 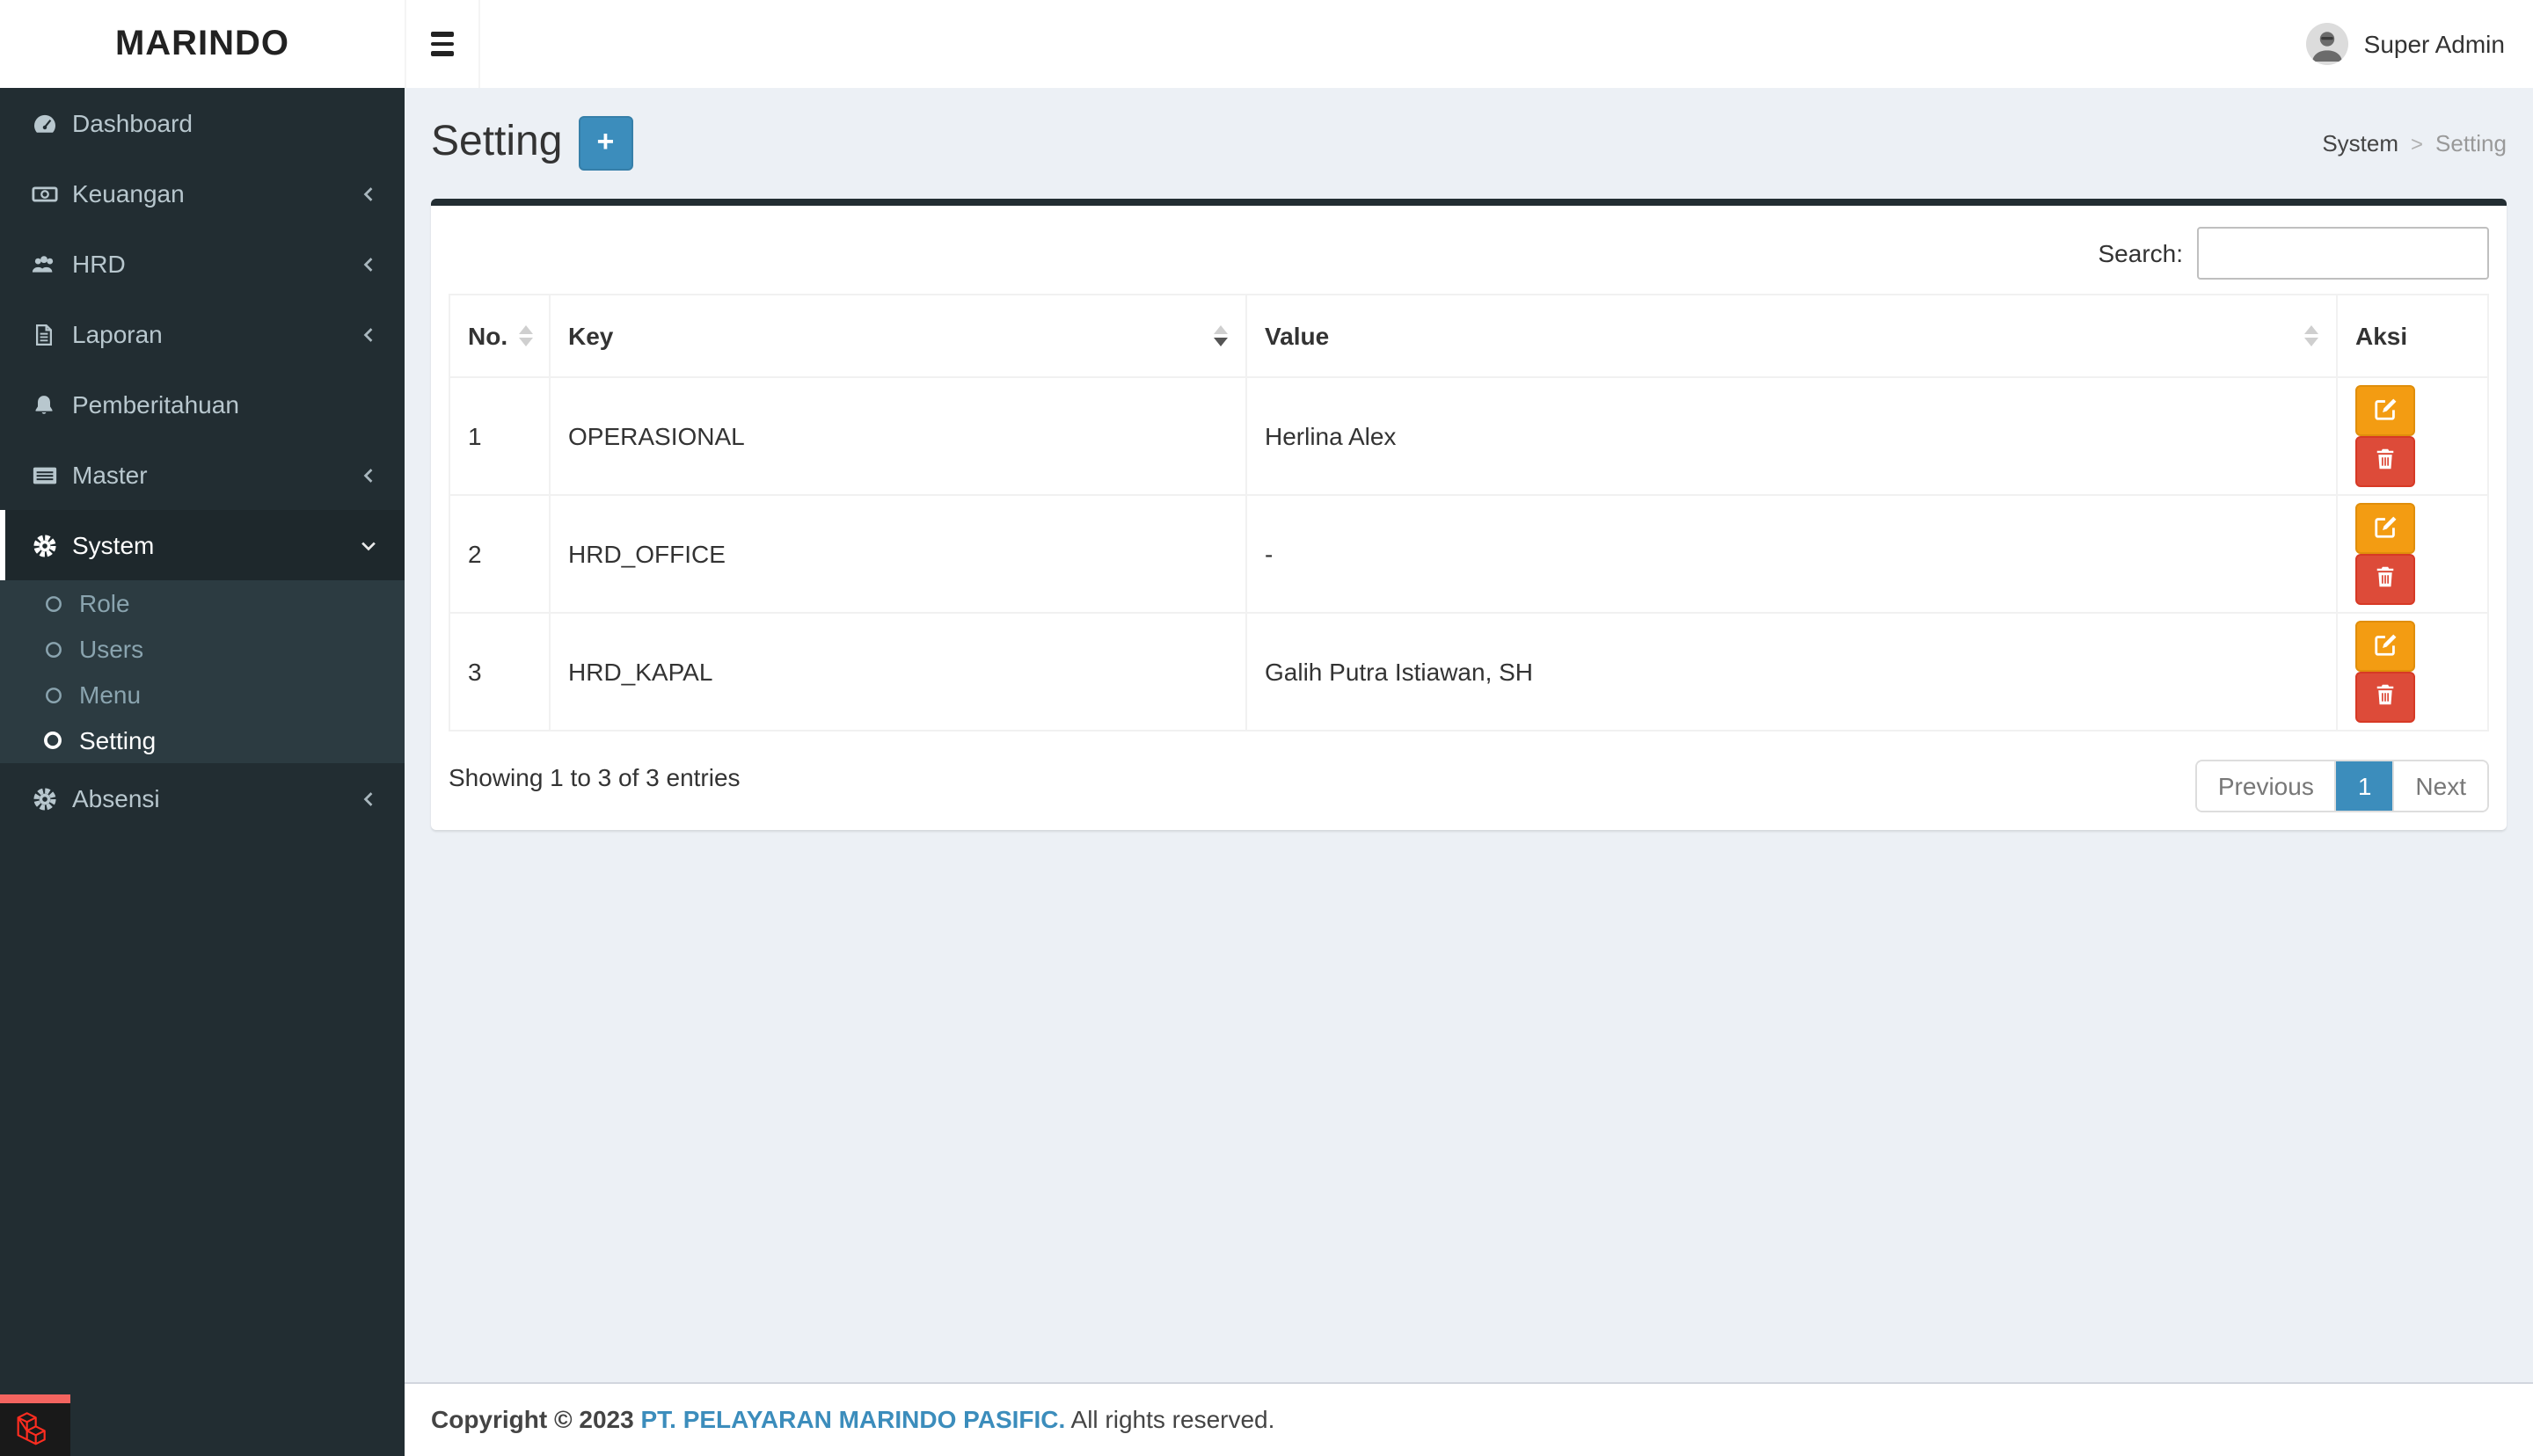 What do you see at coordinates (104, 603) in the screenshot?
I see `submenu-item-label: Role` at bounding box center [104, 603].